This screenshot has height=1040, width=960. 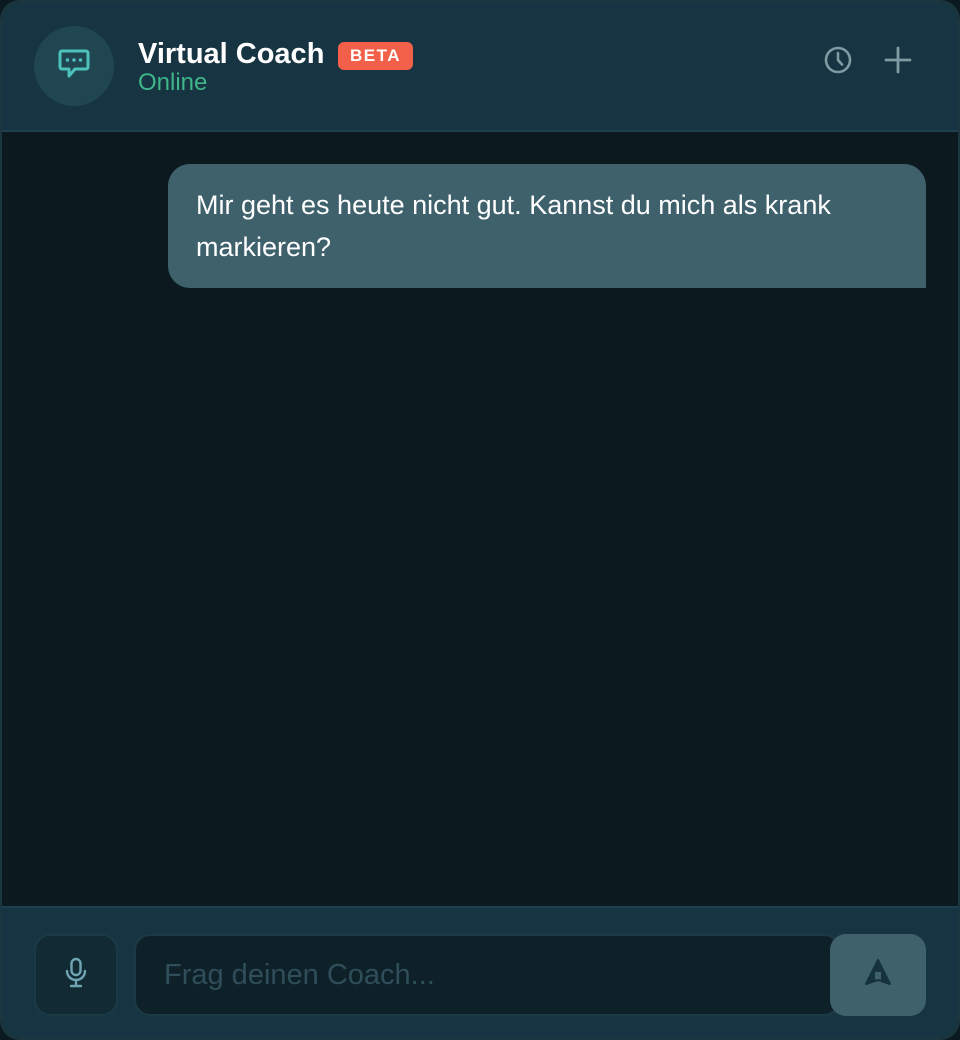 I want to click on chat-header: Virtual Coach BETA Online, so click(x=480, y=67).